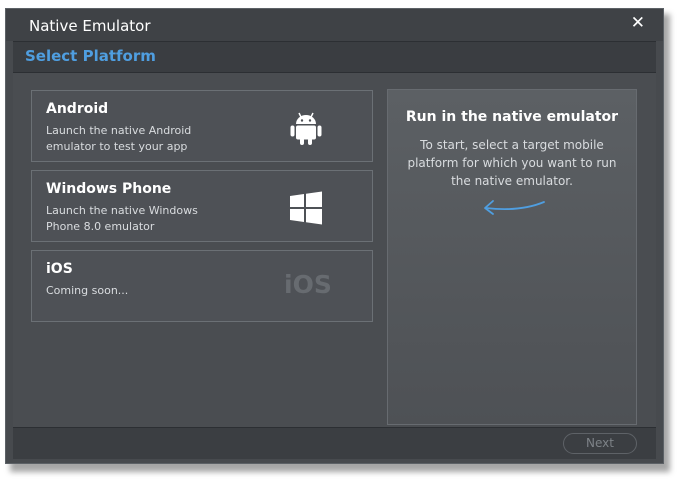  Describe the element at coordinates (600, 443) in the screenshot. I see `next-button: Next` at that location.